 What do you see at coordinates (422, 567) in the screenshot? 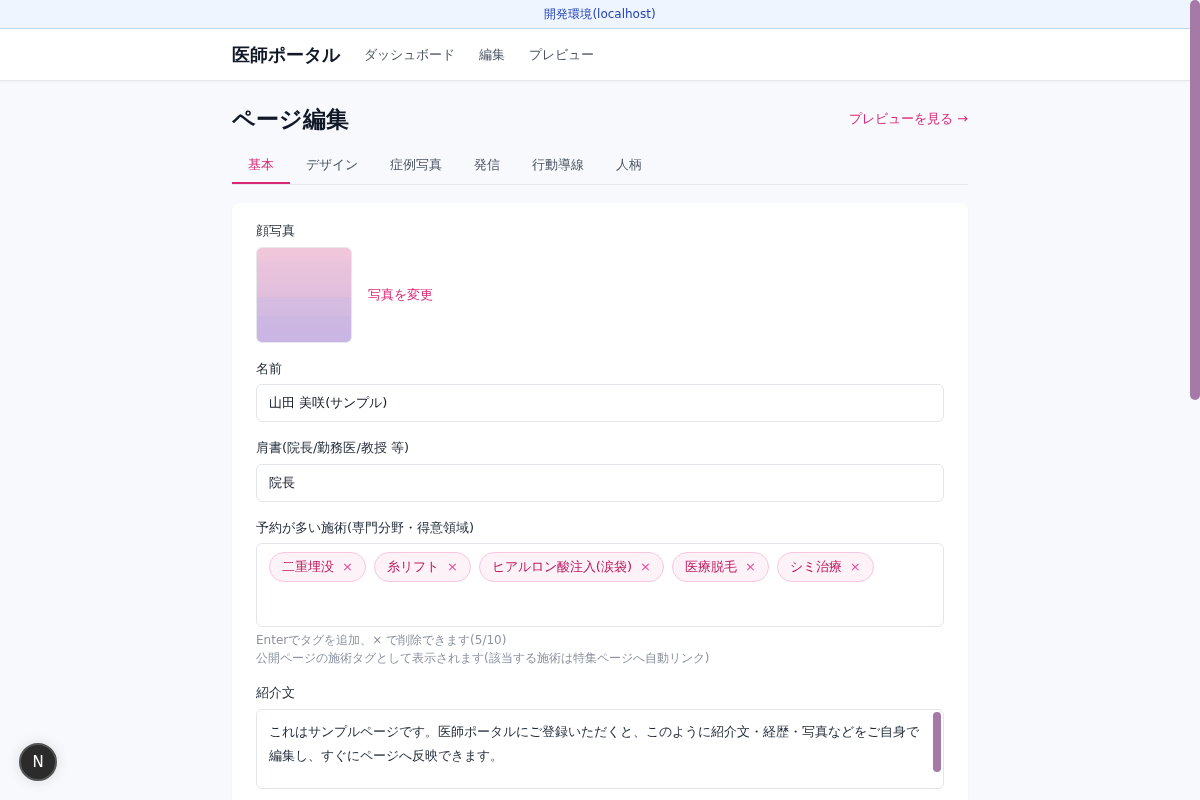
I see `tag-chip: 糸リフト ×` at bounding box center [422, 567].